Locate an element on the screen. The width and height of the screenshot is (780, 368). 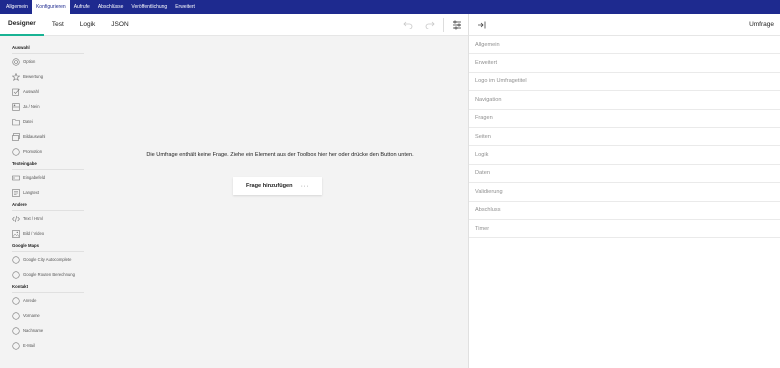
star-icon is located at coordinates (16, 76).